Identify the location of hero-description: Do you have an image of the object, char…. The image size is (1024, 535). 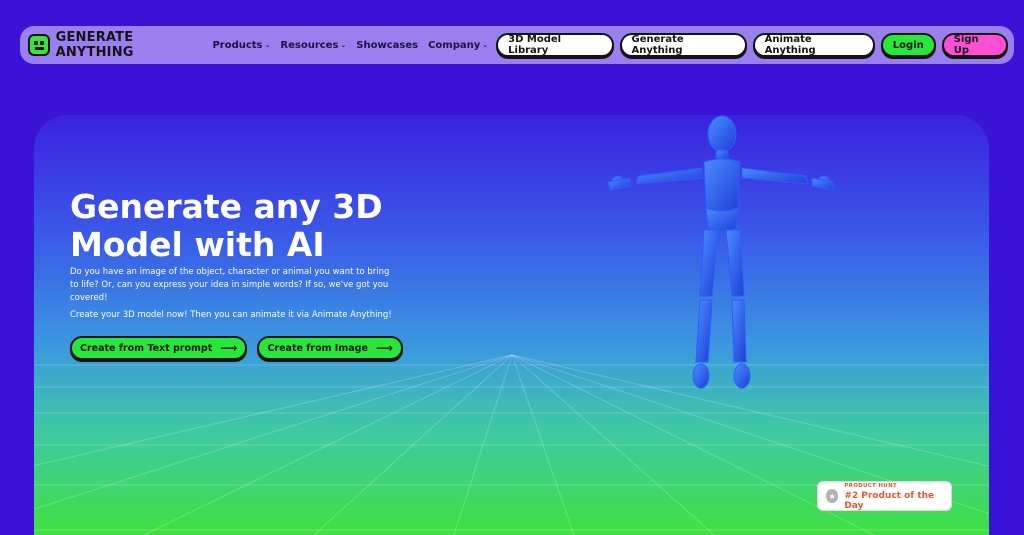
(230, 285).